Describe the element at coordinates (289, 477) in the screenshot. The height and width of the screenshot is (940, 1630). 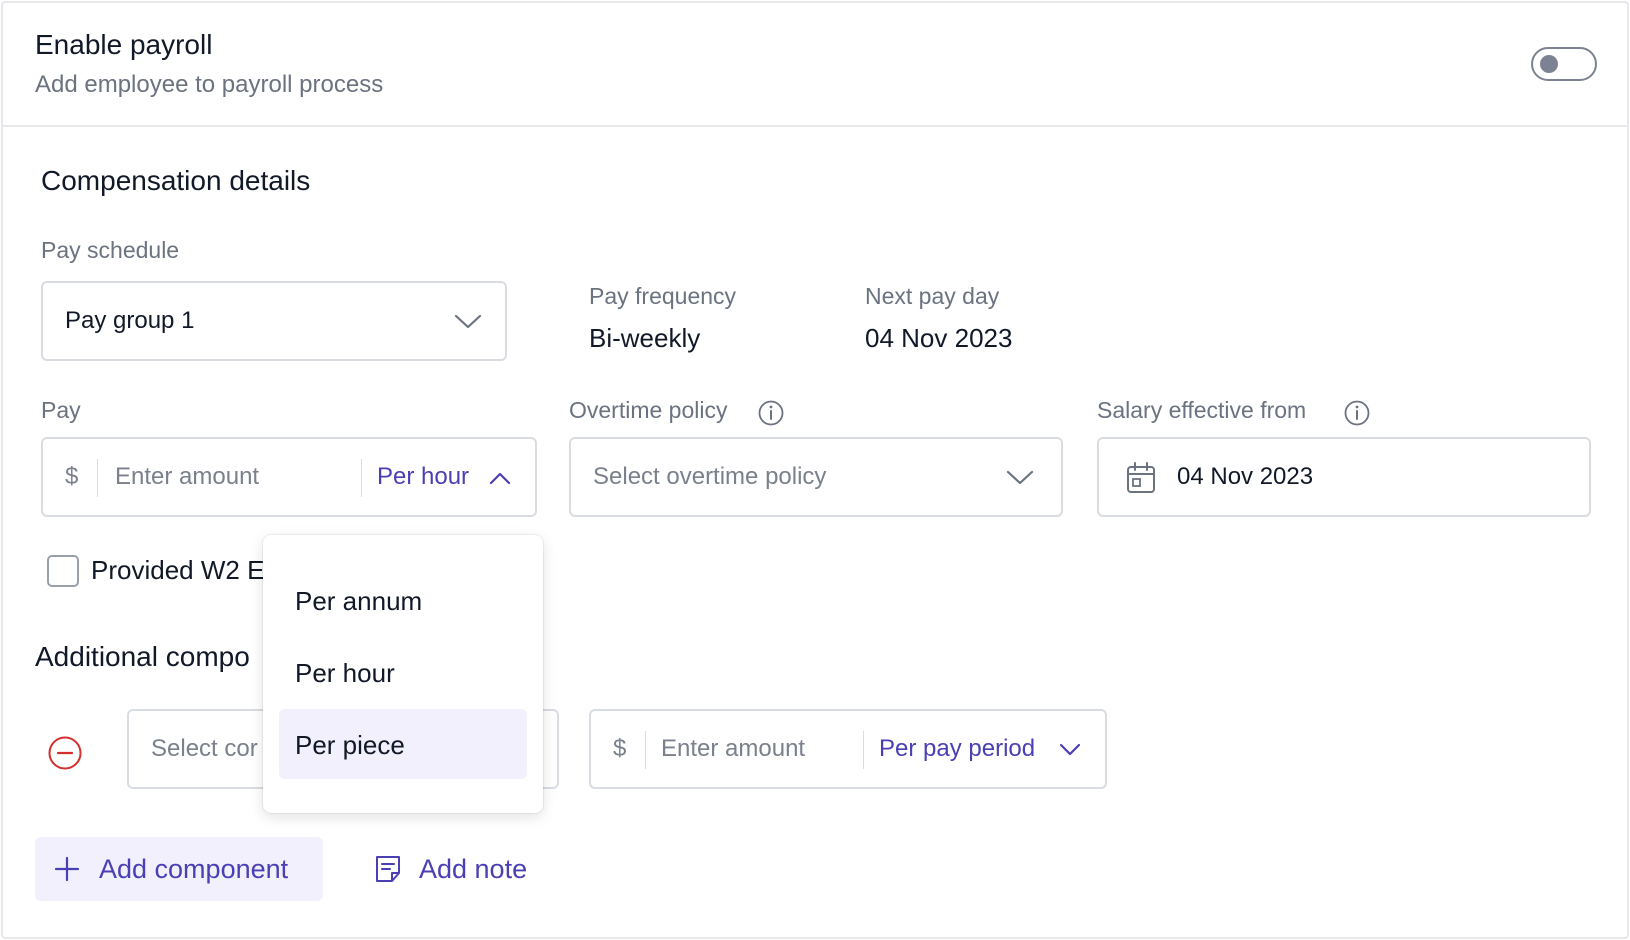
I see `pay-amount-field: $ Enter amount Per hour` at that location.